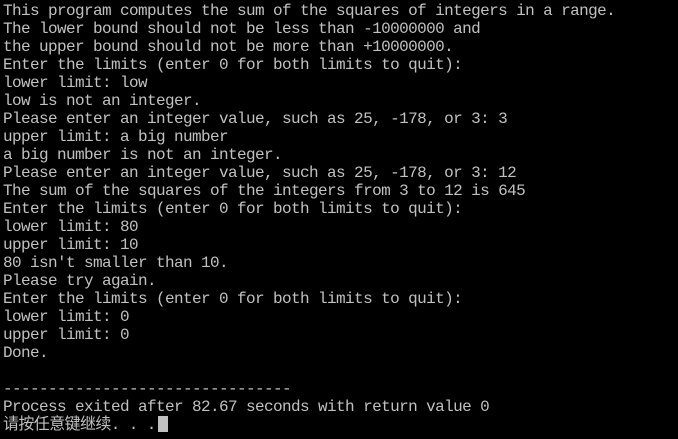  Describe the element at coordinates (71, 245) in the screenshot. I see `console-line: upper limit: 10` at that location.